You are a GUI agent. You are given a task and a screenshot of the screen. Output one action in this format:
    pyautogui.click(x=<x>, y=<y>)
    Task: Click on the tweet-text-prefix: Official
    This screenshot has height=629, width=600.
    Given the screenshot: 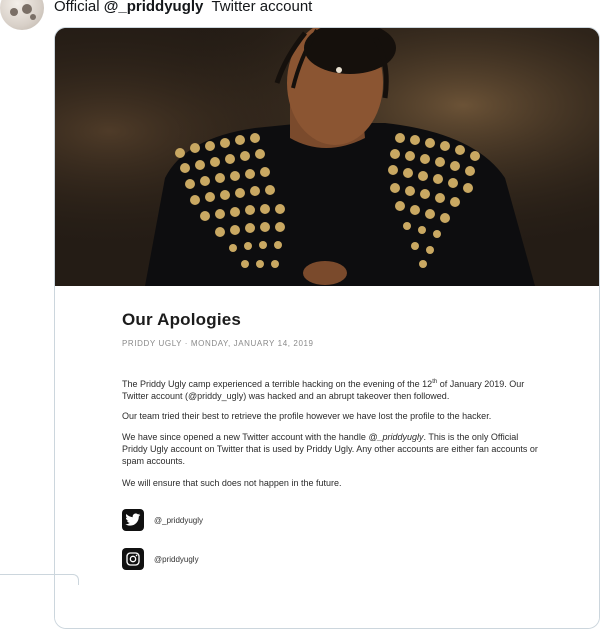 What is the action you would take?
    pyautogui.click(x=79, y=7)
    